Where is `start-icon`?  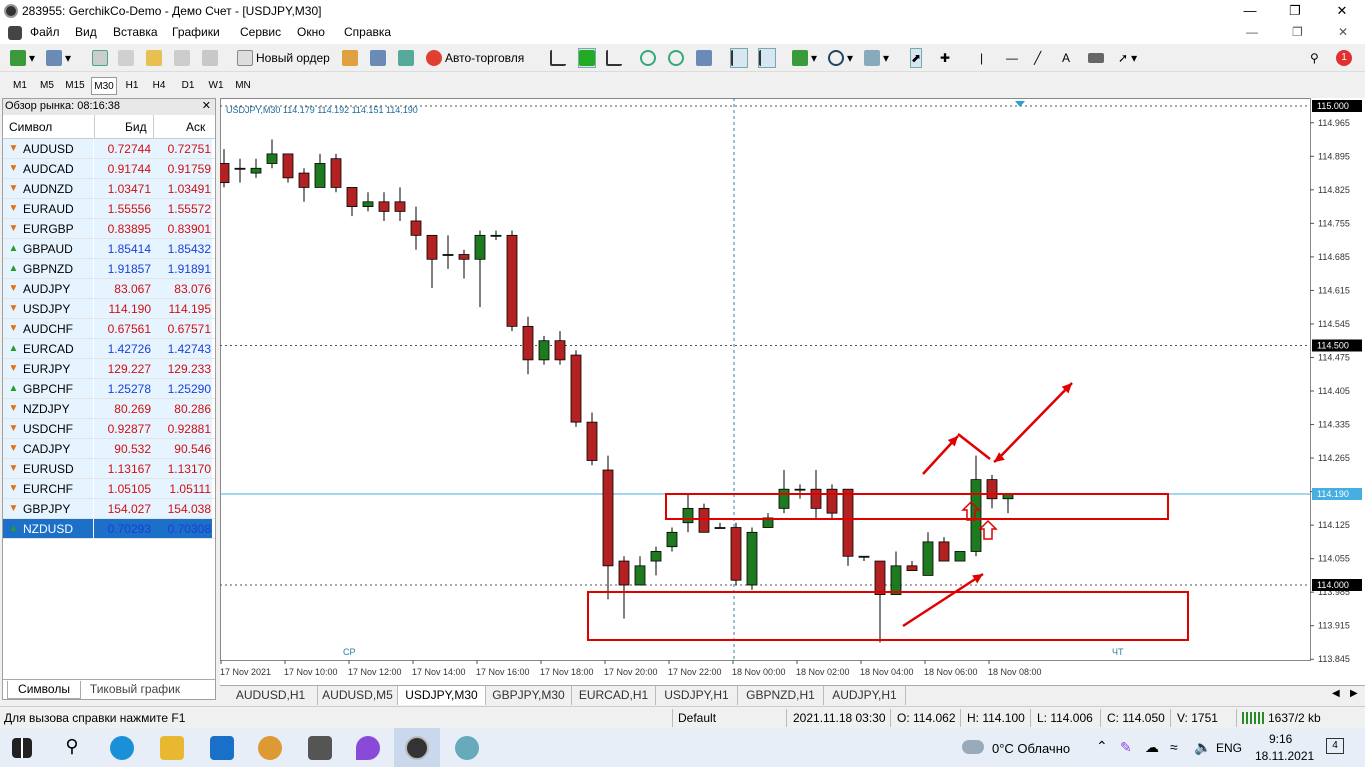
start-icon is located at coordinates (22, 748).